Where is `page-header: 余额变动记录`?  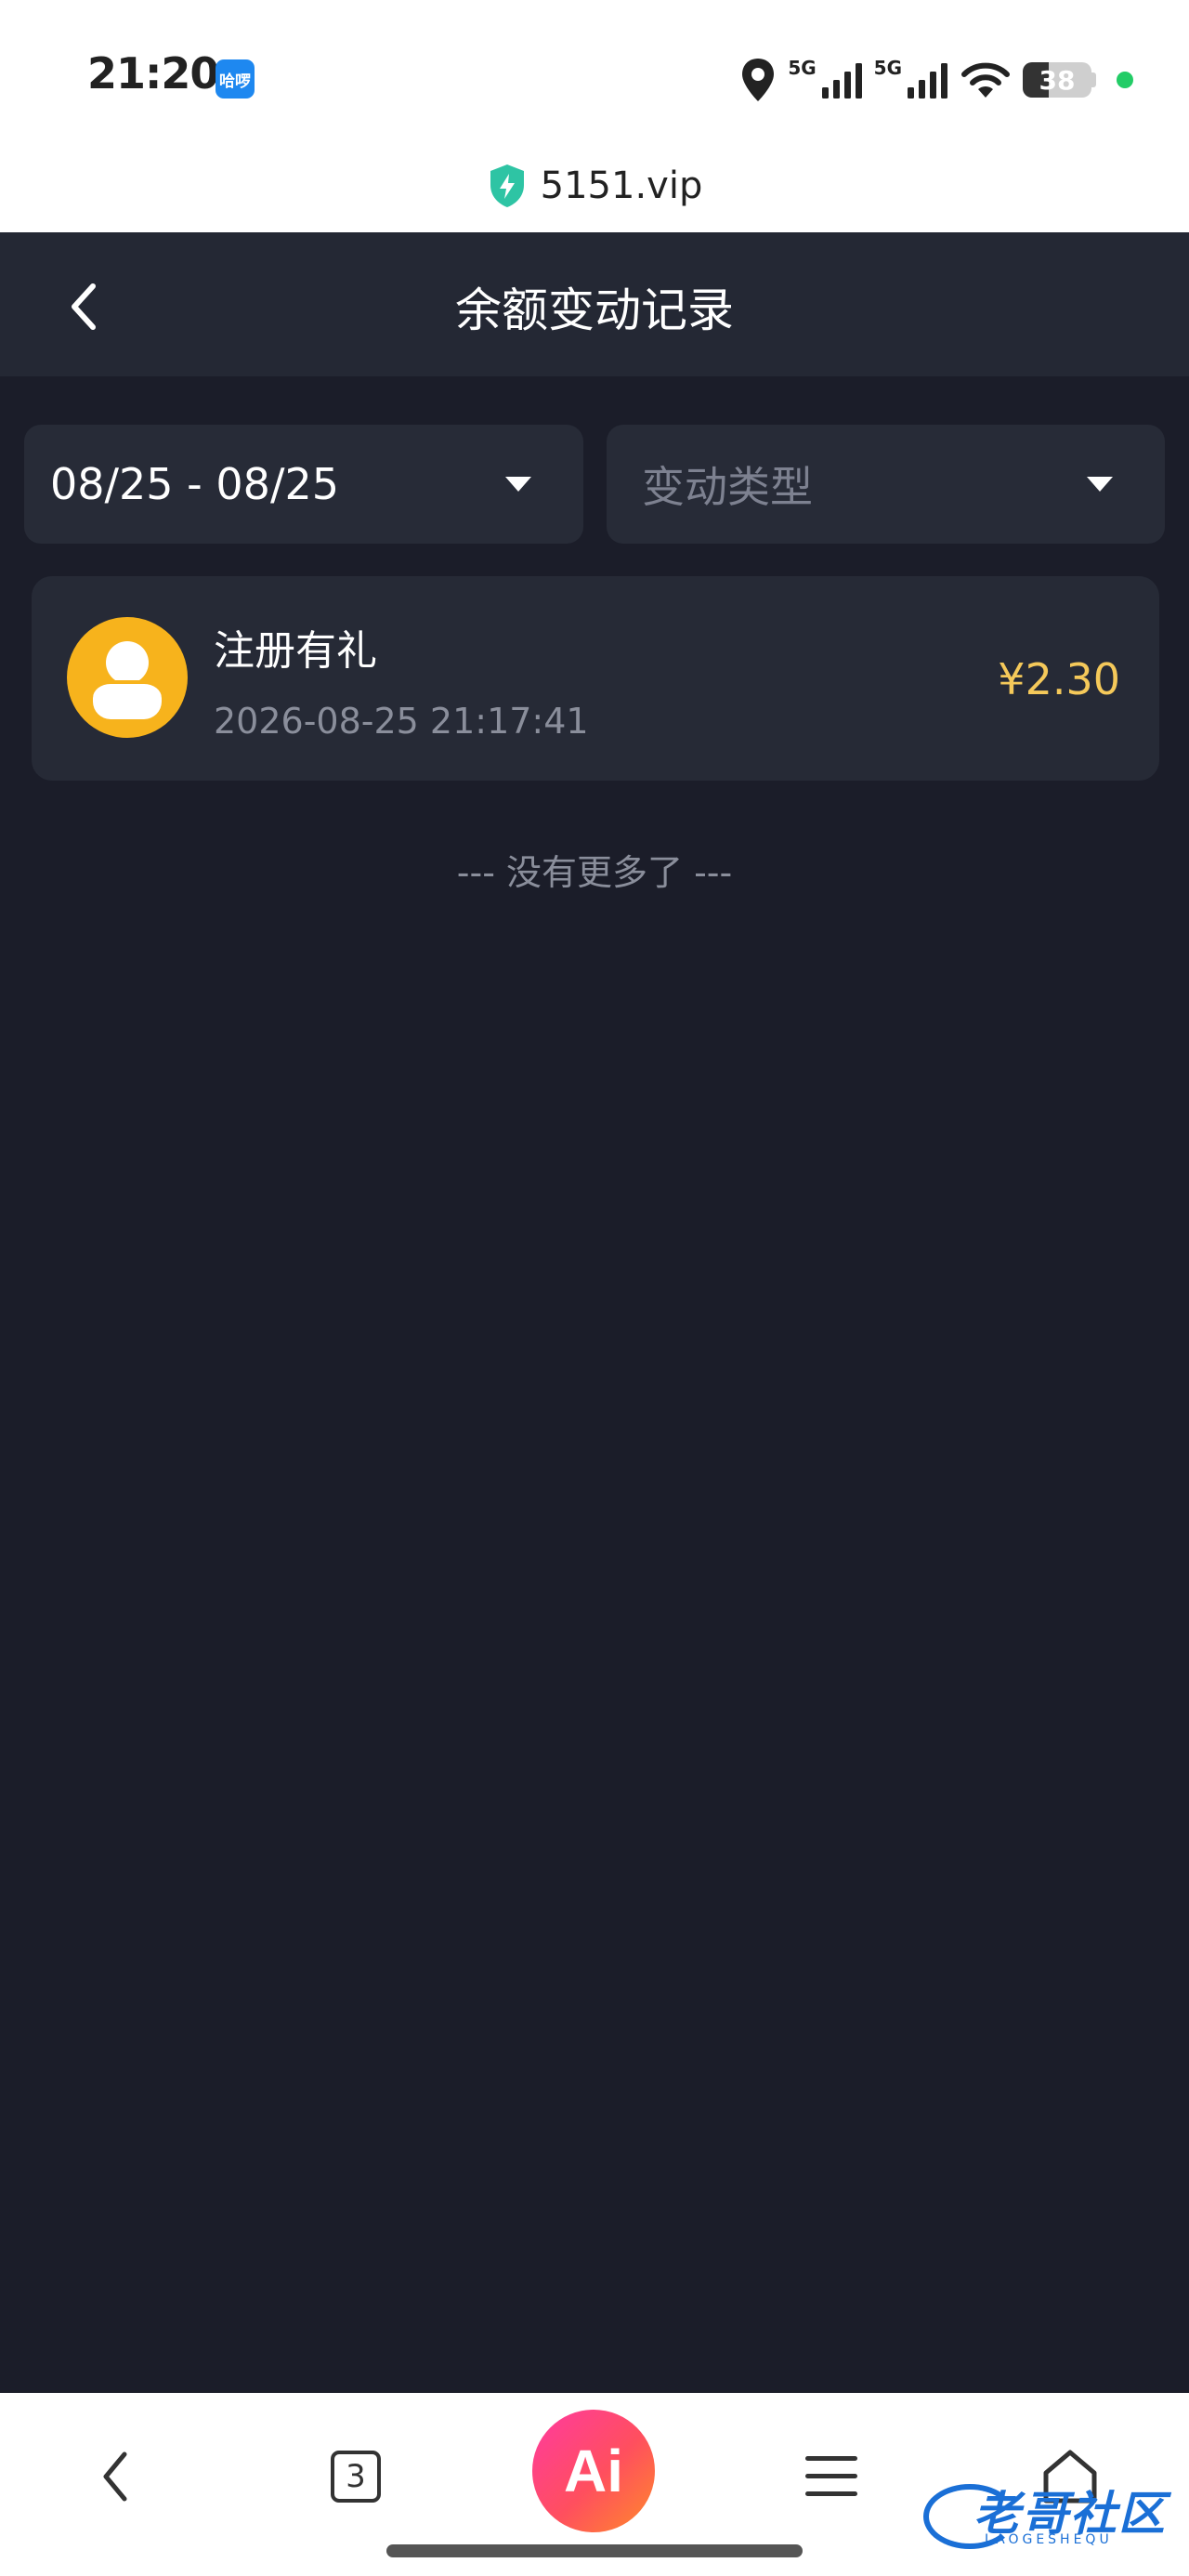 page-header: 余额变动记录 is located at coordinates (594, 304).